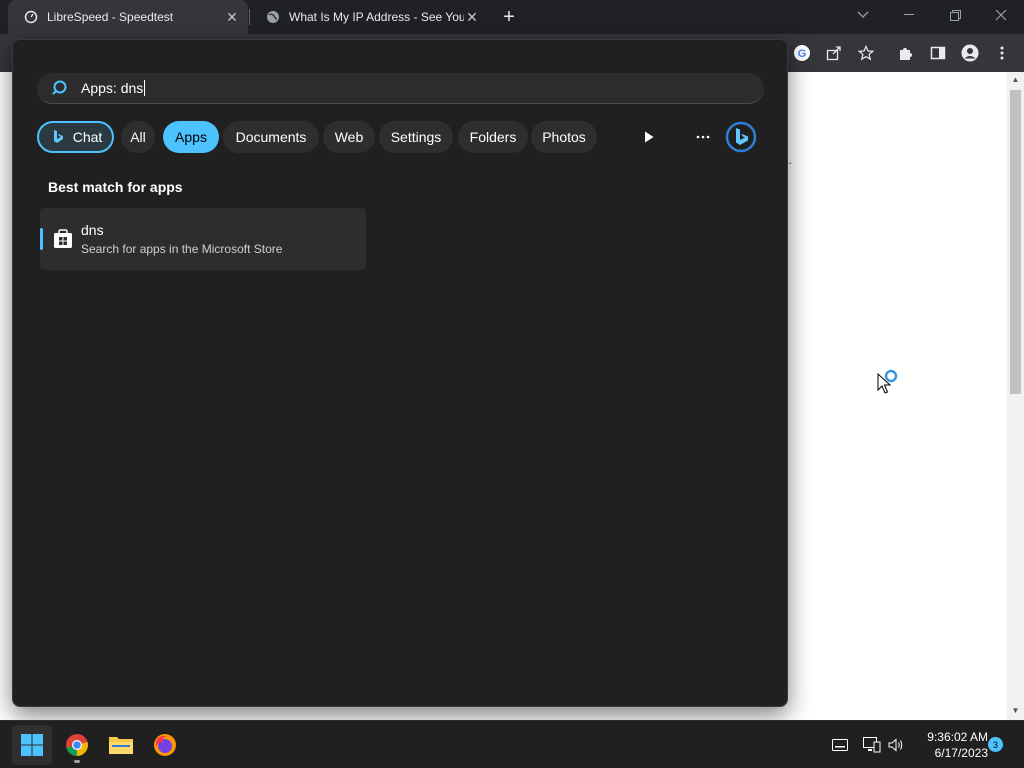 The image size is (1024, 768). Describe the element at coordinates (703, 137) in the screenshot. I see `more-options-ellipsis-icon` at that location.